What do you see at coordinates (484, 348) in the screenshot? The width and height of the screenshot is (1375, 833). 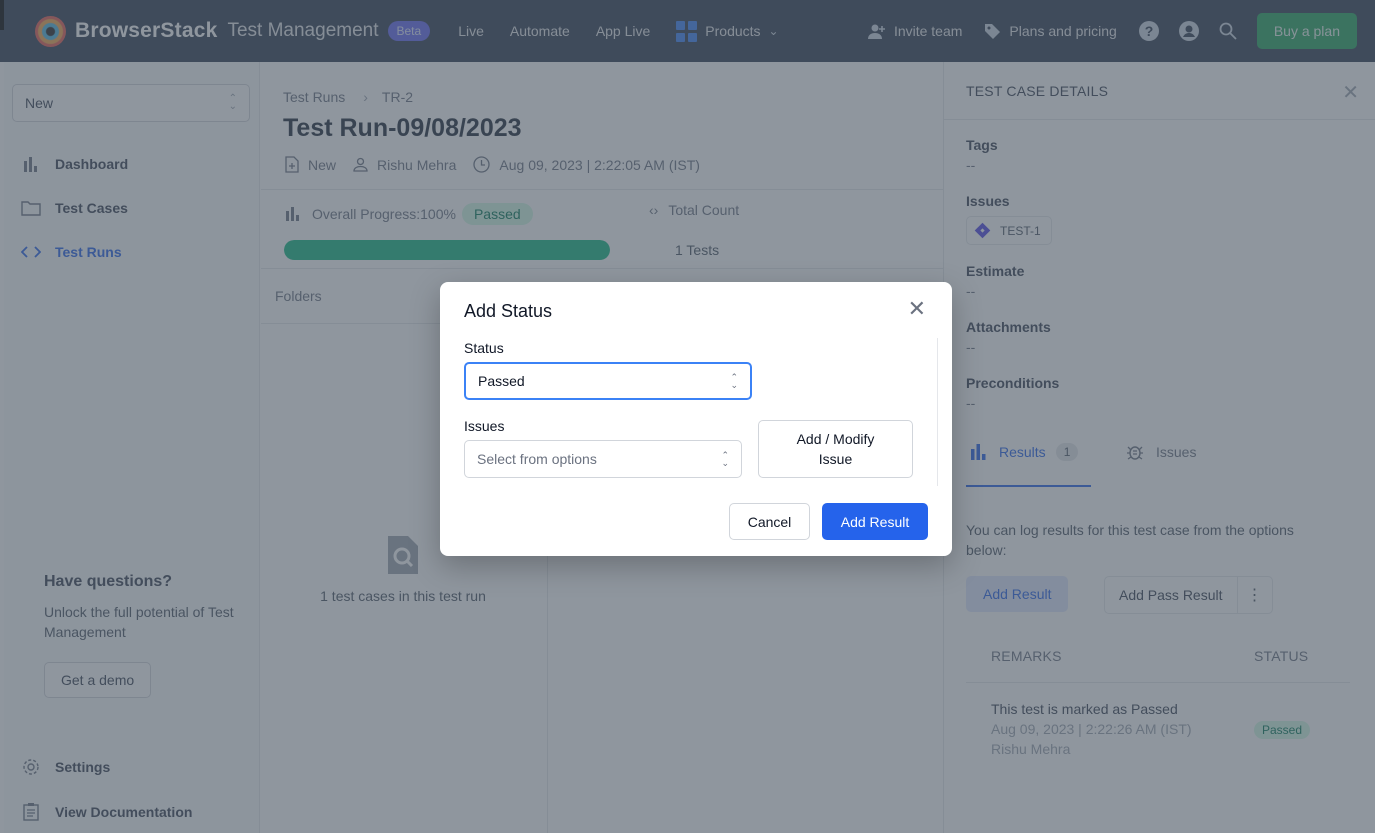 I see `status-label: Status` at bounding box center [484, 348].